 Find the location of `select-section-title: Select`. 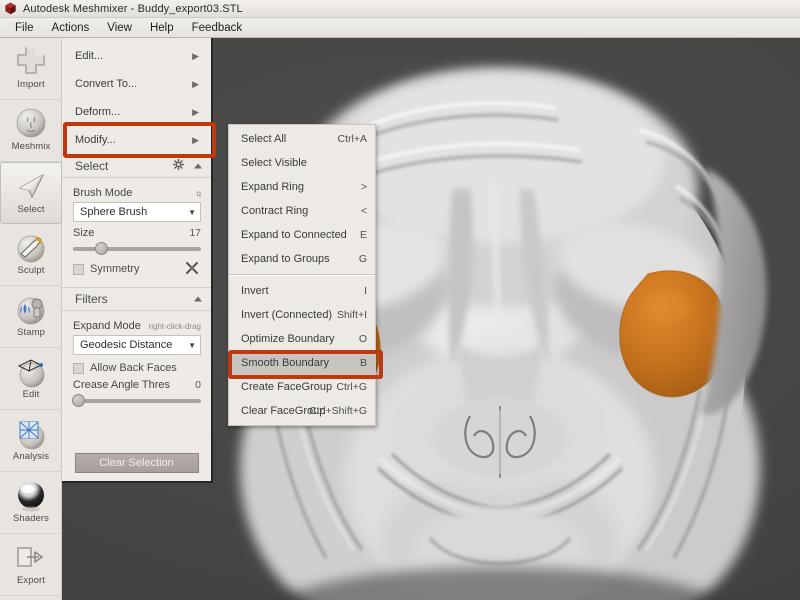

select-section-title: Select is located at coordinates (92, 166).